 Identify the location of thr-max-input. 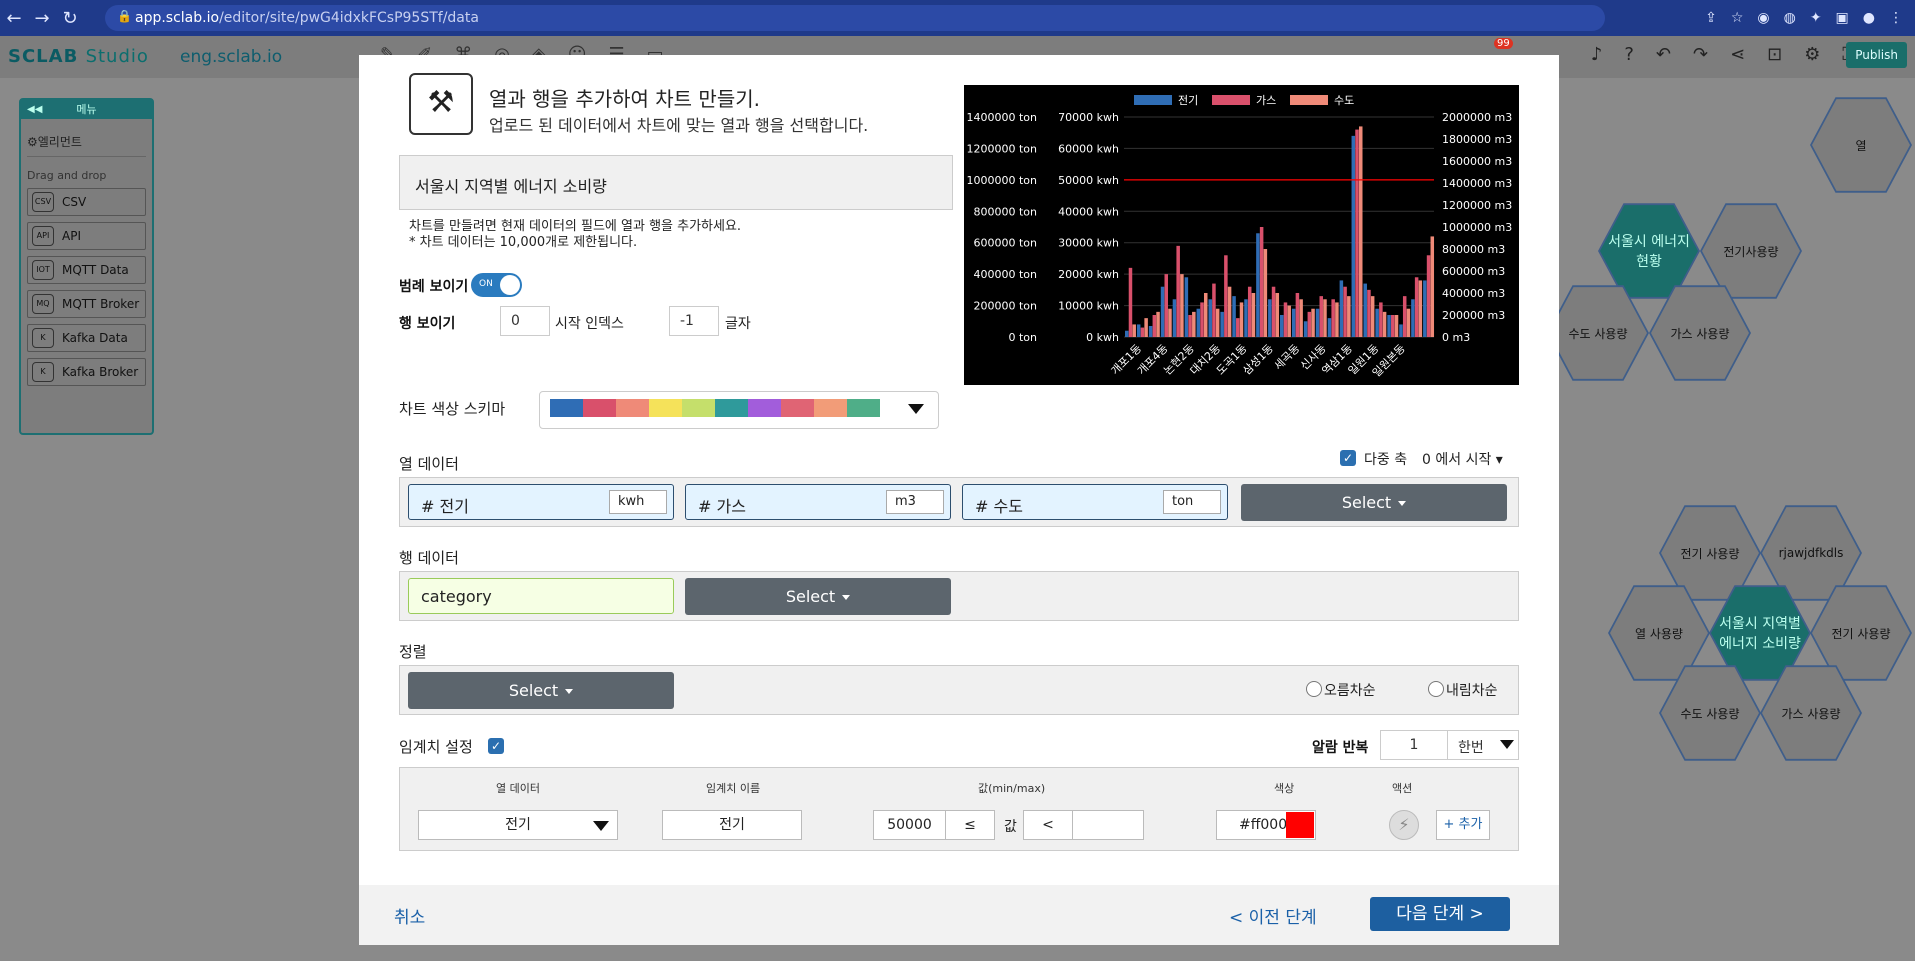
(1108, 825).